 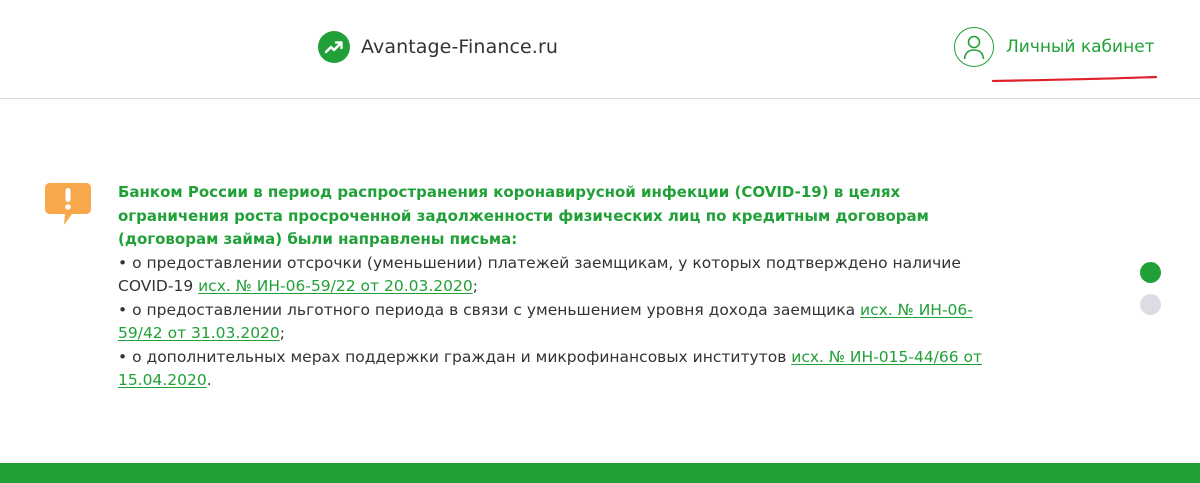 What do you see at coordinates (600, 473) in the screenshot?
I see `footer-bar` at bounding box center [600, 473].